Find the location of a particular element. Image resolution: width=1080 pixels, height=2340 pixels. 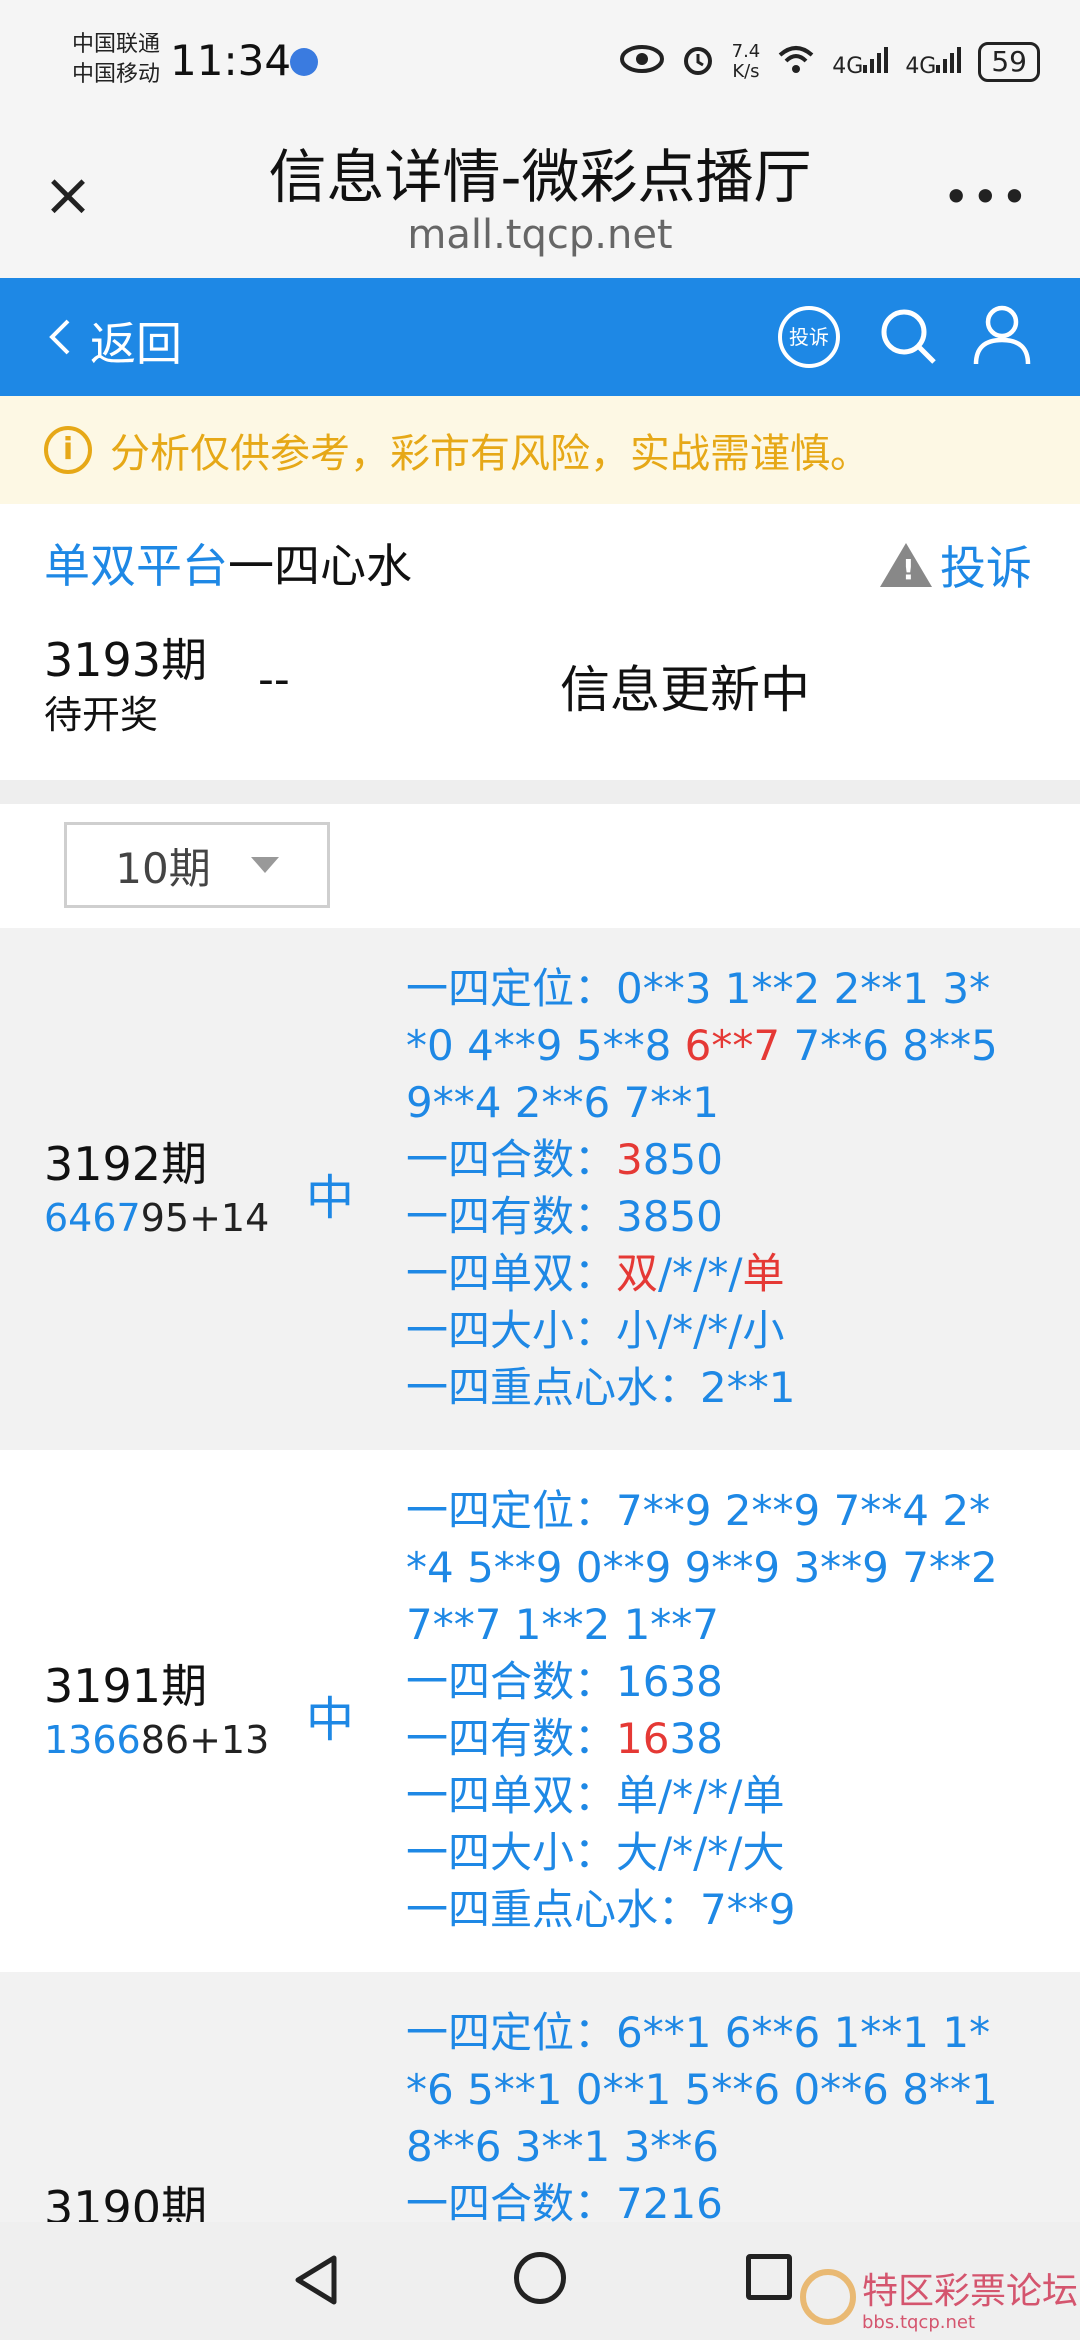

complain-button: ! 投诉 is located at coordinates (956, 565).